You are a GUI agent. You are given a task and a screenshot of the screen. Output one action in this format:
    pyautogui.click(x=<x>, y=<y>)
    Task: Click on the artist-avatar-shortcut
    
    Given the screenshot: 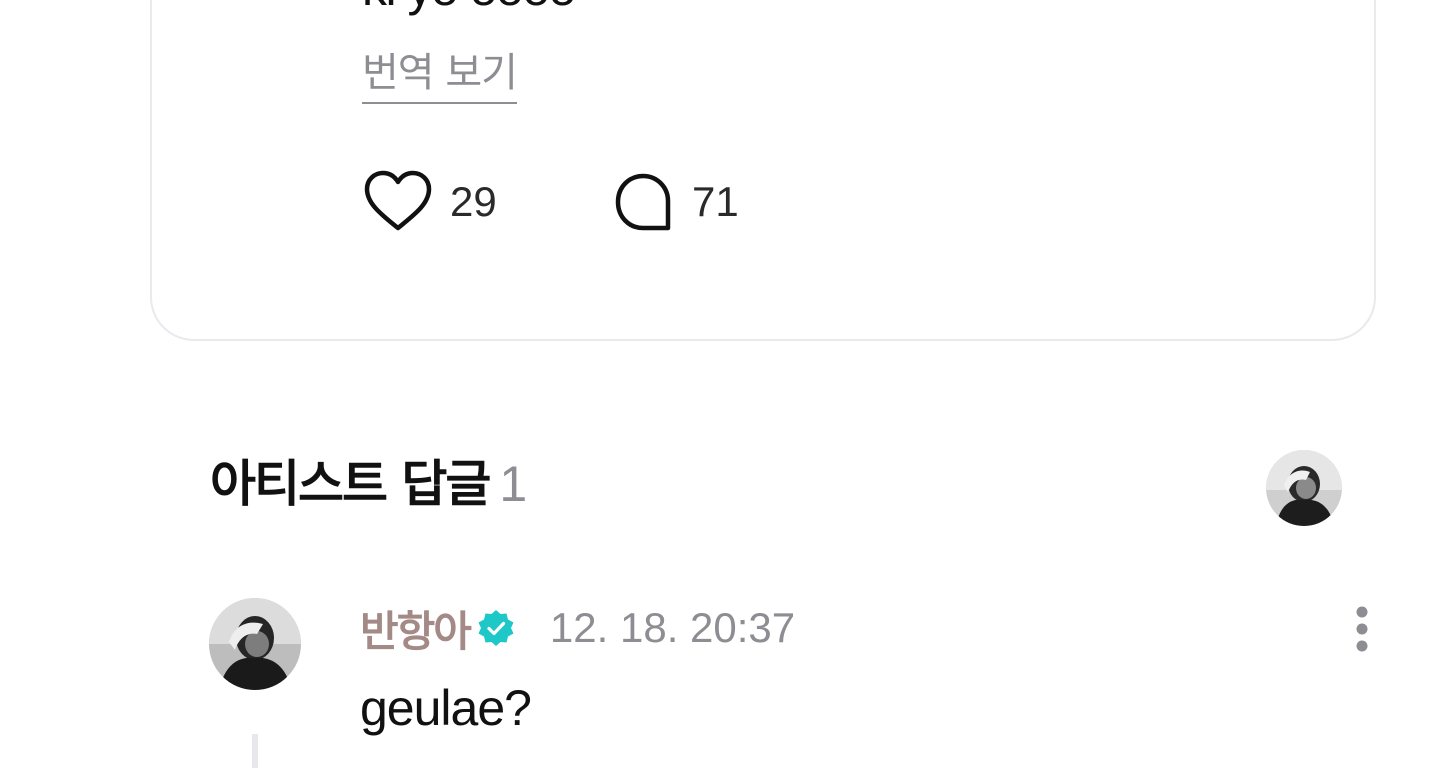 What is the action you would take?
    pyautogui.click(x=1304, y=488)
    